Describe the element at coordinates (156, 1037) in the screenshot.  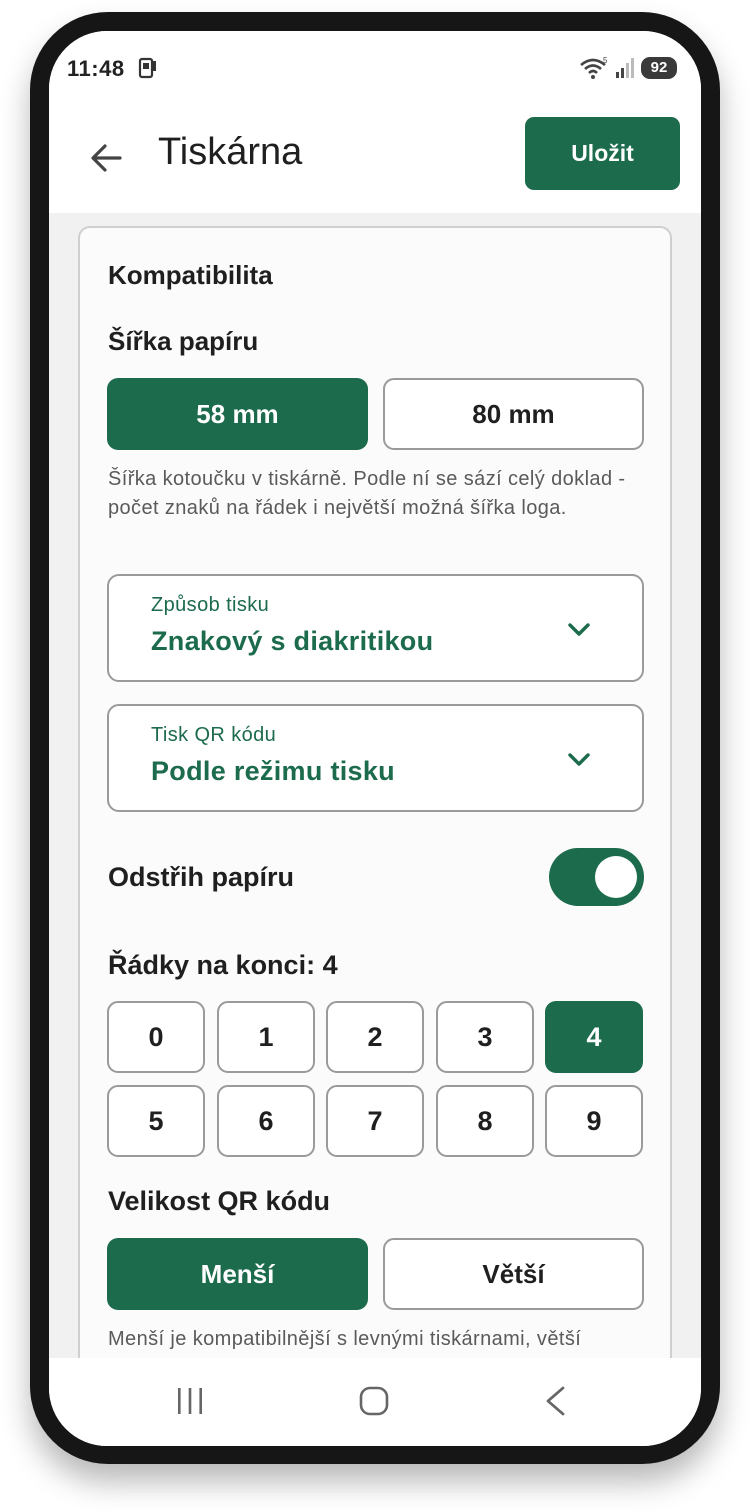
I see `end-lines-option-0: 0` at that location.